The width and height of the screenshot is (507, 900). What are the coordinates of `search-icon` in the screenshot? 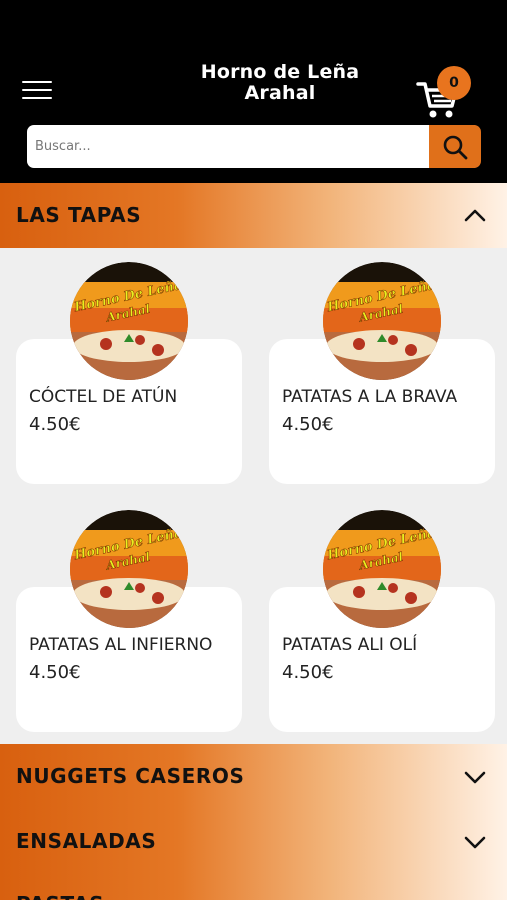 It's located at (455, 147).